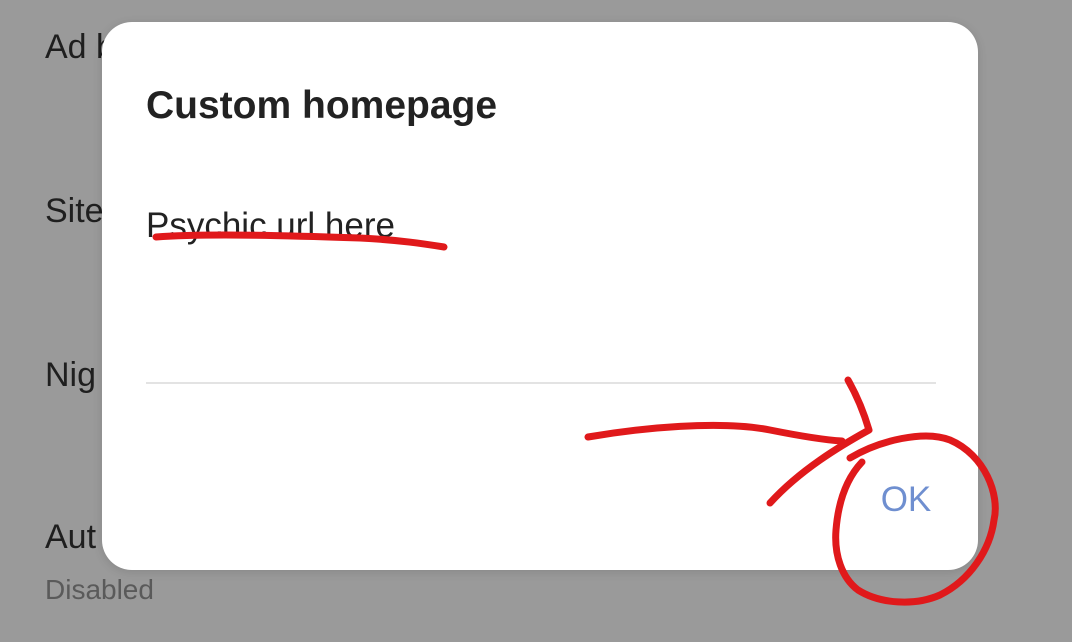 The width and height of the screenshot is (1072, 642). Describe the element at coordinates (74, 211) in the screenshot. I see `settings-row-title: Site` at that location.